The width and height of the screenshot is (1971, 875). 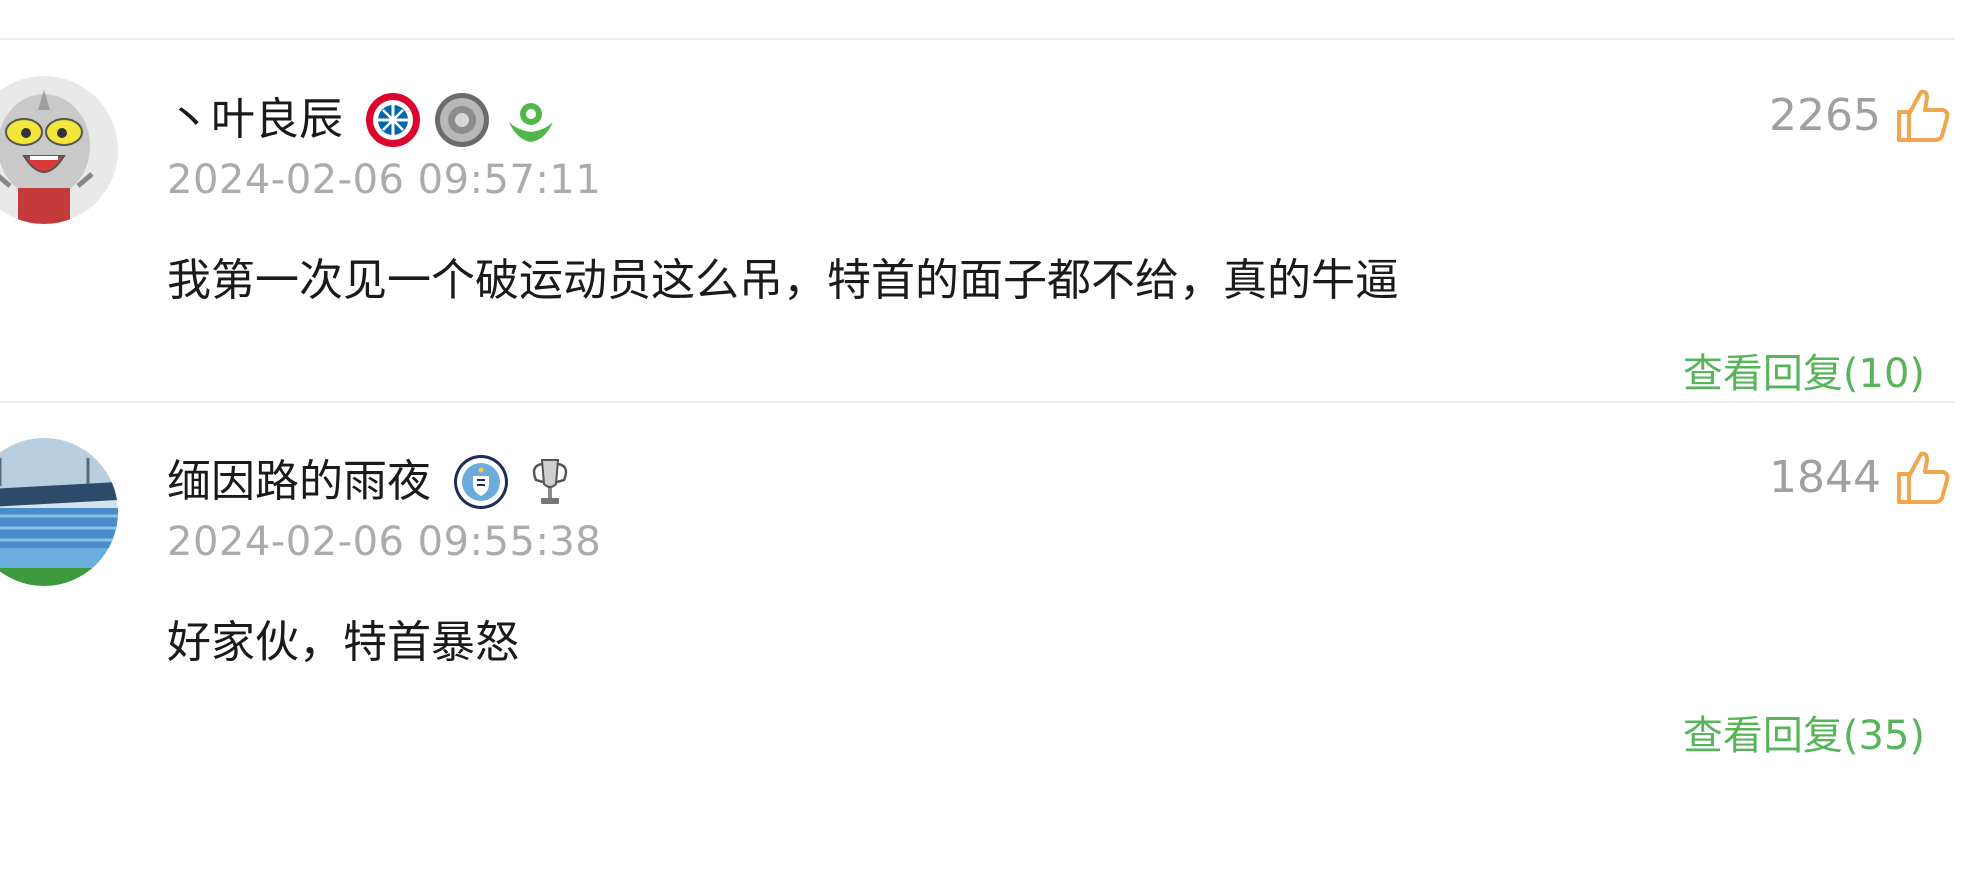 What do you see at coordinates (462, 120) in the screenshot?
I see `silver-trophy-plate-icon` at bounding box center [462, 120].